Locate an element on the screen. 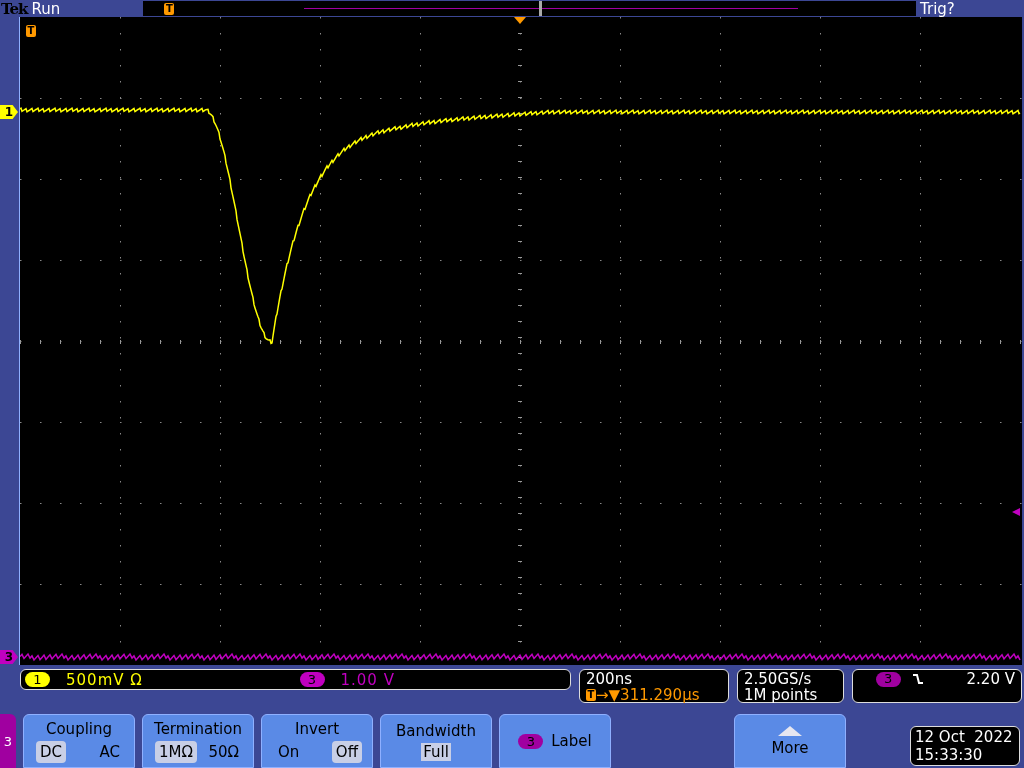  record-length: 1M points is located at coordinates (781, 695).